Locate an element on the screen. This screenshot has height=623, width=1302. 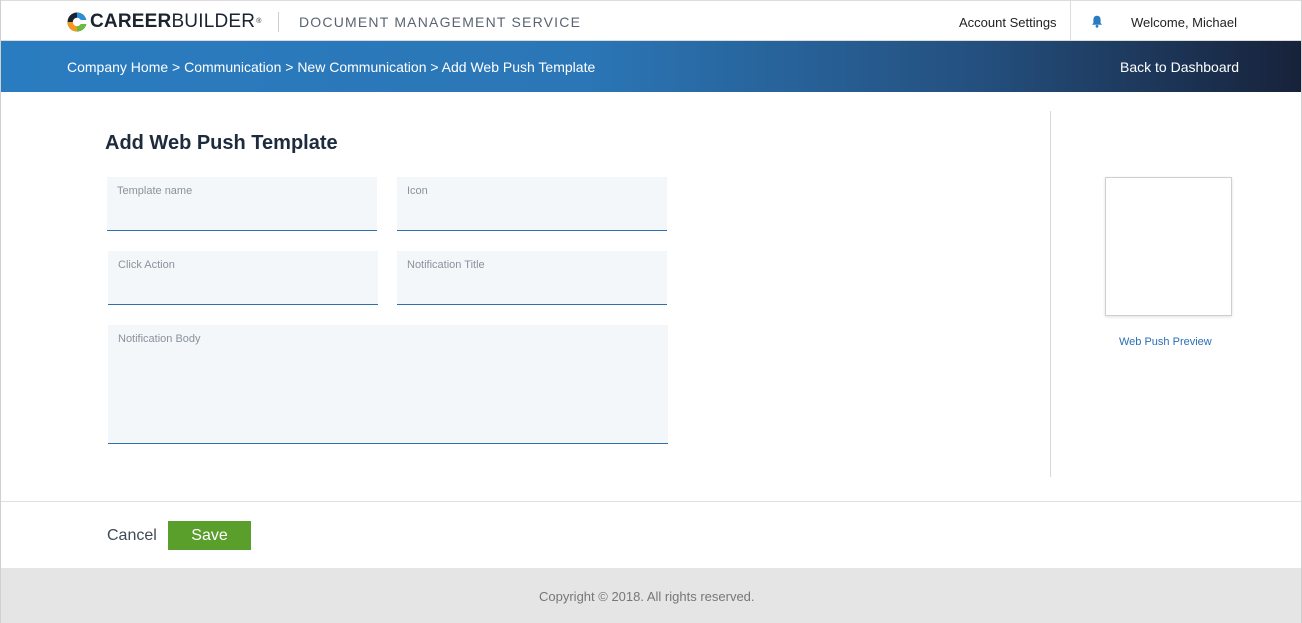
header-divider-right is located at coordinates (1070, 21).